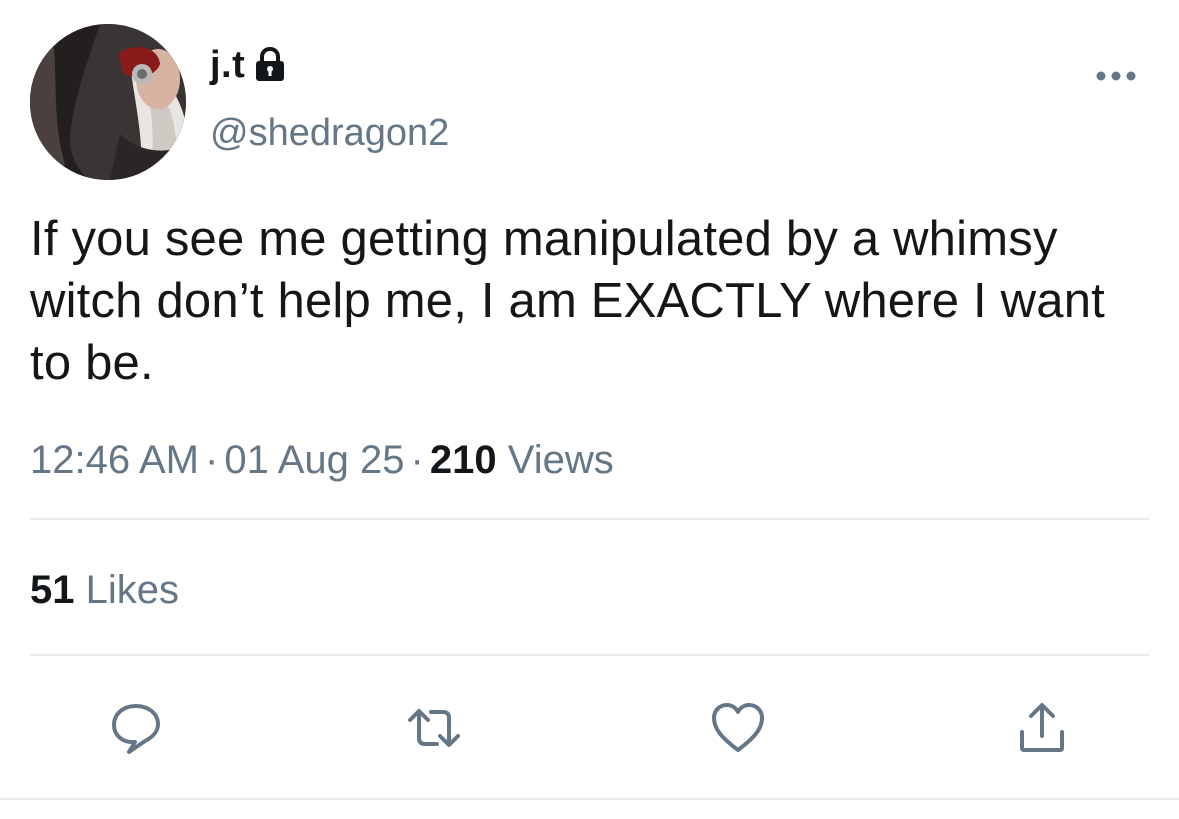 The image size is (1179, 819). I want to click on display-name: j.t, so click(227, 65).